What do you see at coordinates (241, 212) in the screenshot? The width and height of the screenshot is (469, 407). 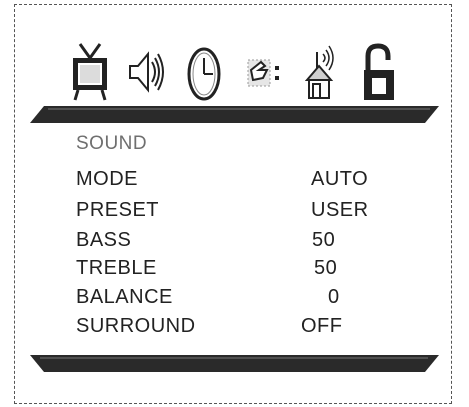 I see `menu-row-preset: PRESET USER` at bounding box center [241, 212].